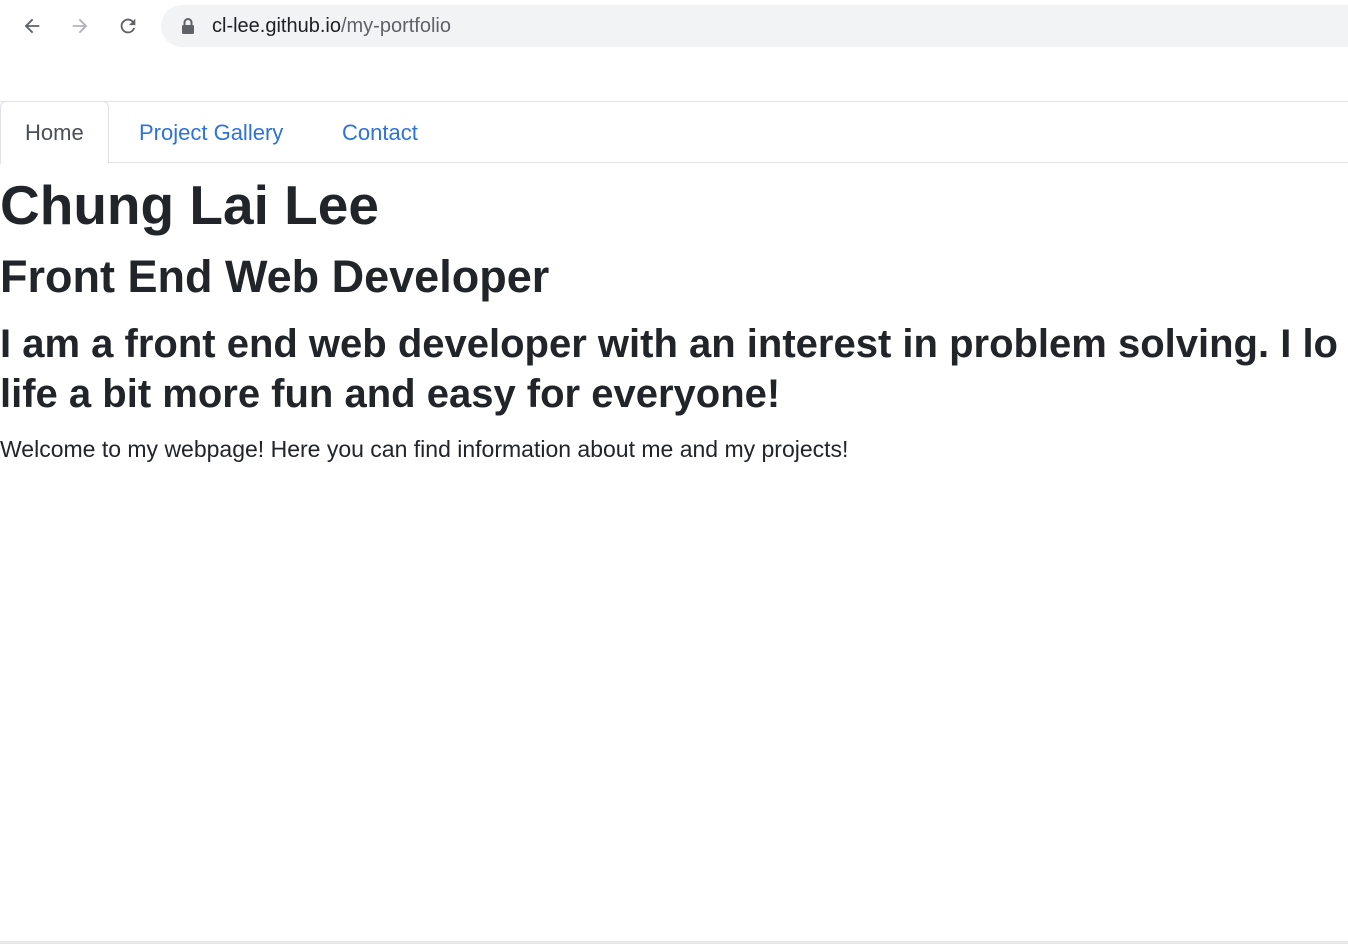 The image size is (1348, 944). I want to click on tab-home: Home, so click(54, 132).